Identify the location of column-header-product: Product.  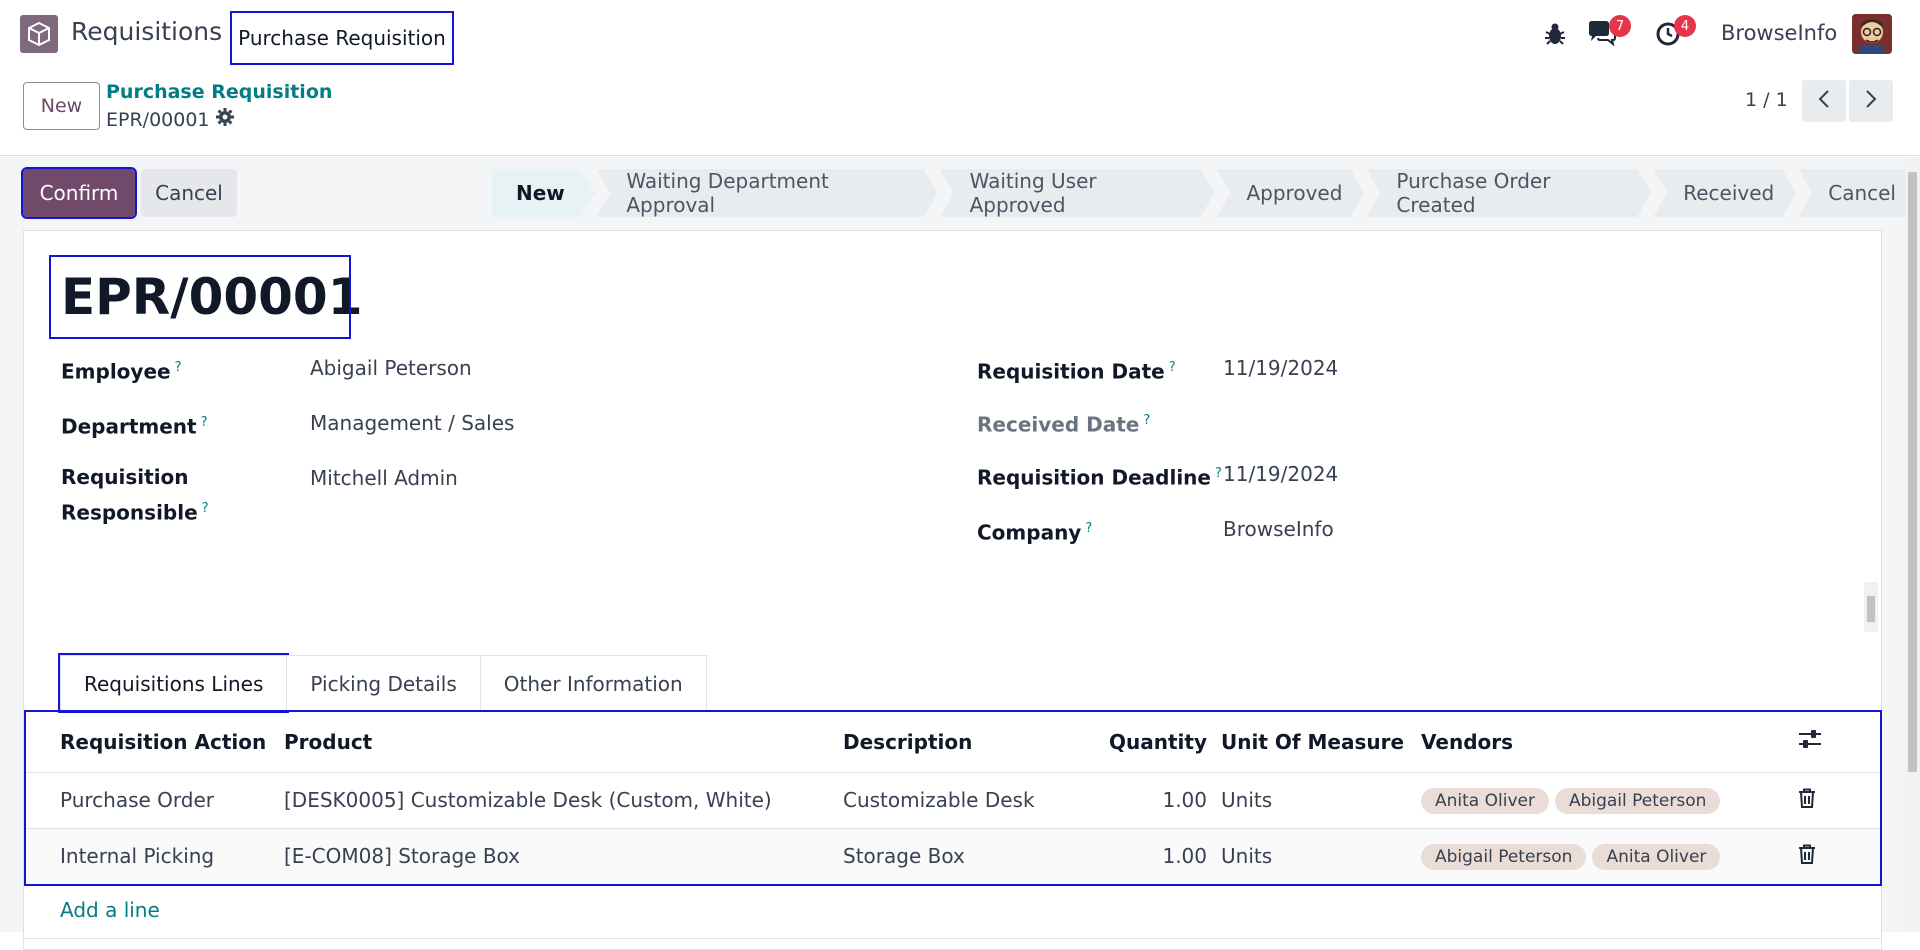
(563, 742).